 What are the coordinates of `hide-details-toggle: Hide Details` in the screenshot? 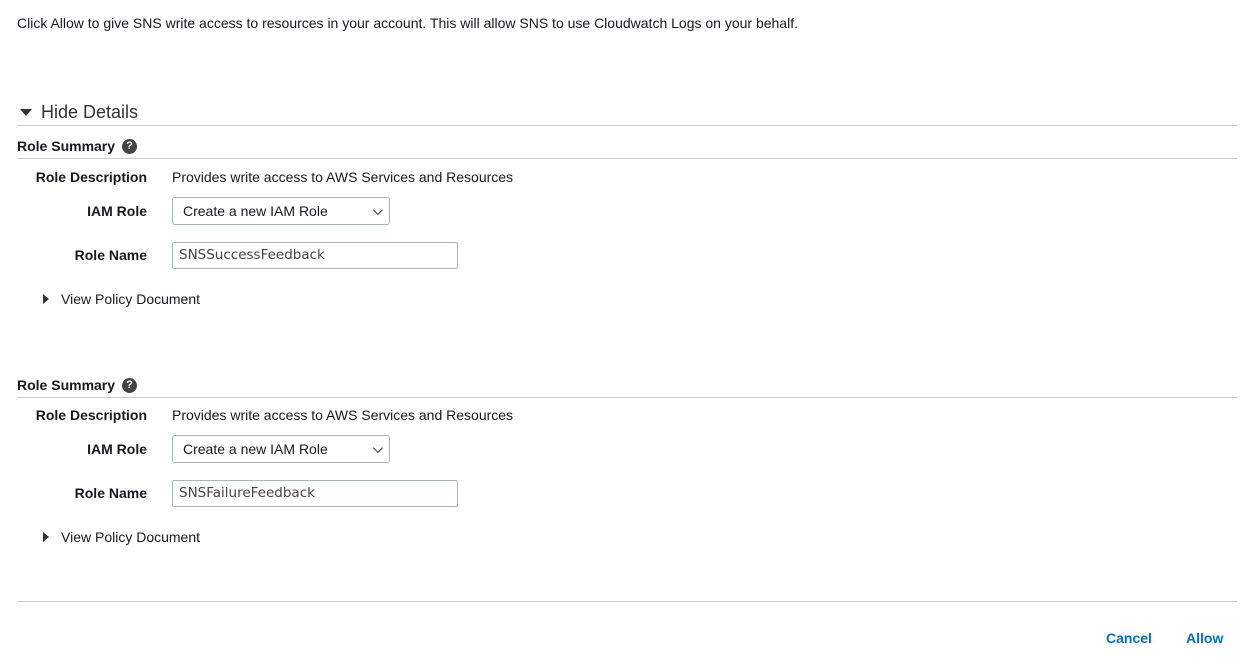 It's located at (77, 112).